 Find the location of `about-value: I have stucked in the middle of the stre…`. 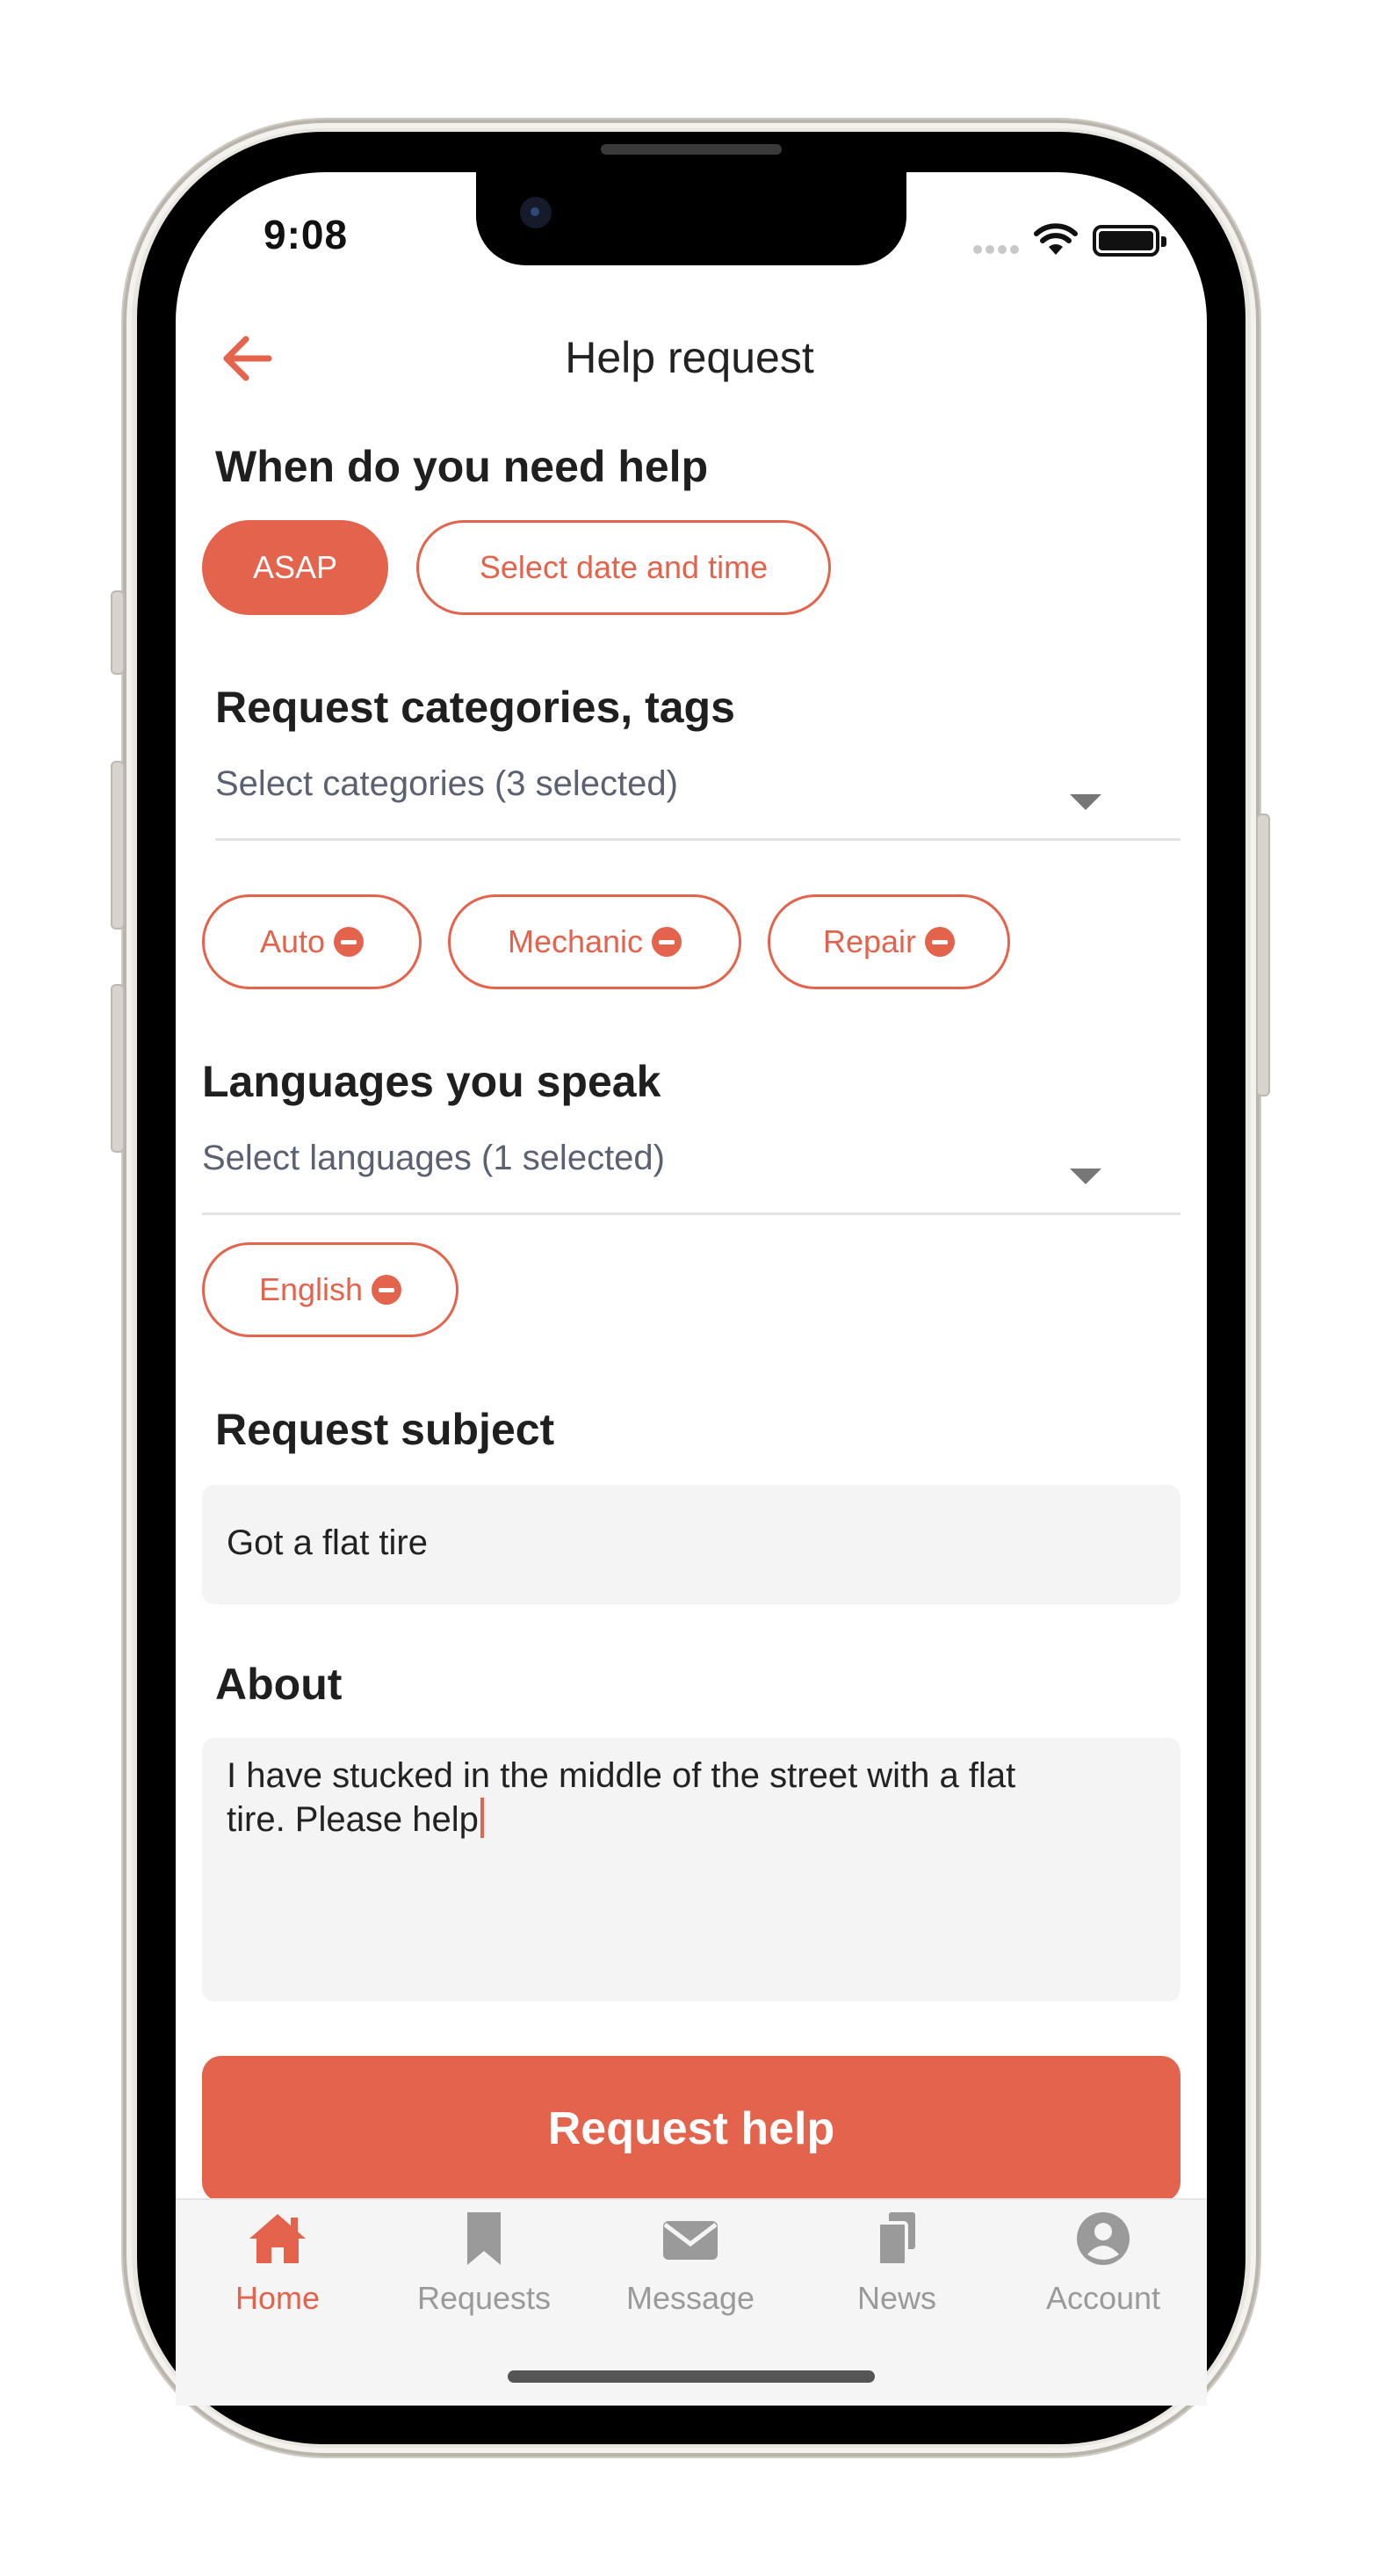

about-value: I have stucked in the middle of the stre… is located at coordinates (621, 1798).